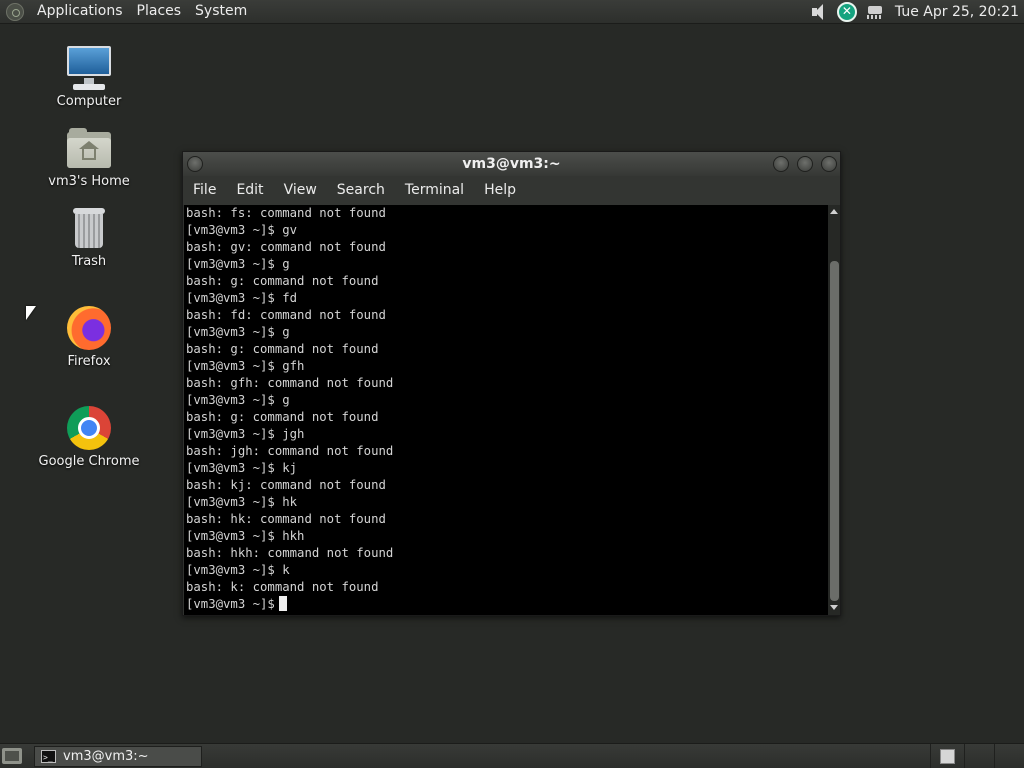 This screenshot has width=1024, height=768. Describe the element at coordinates (80, 12) in the screenshot. I see `applications-menu: Applications` at that location.